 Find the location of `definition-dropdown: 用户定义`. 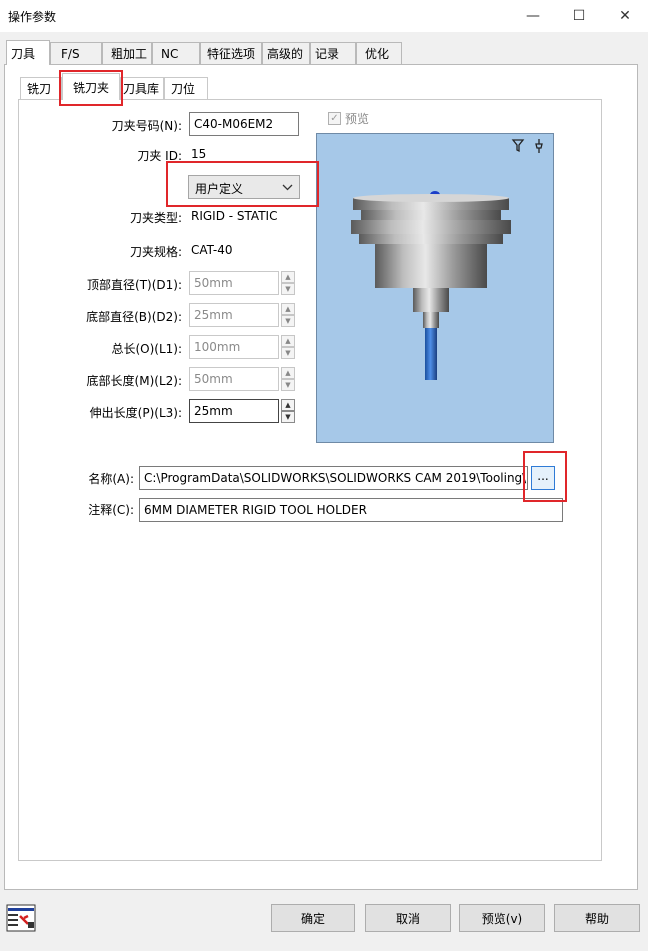

definition-dropdown: 用户定义 is located at coordinates (244, 187).